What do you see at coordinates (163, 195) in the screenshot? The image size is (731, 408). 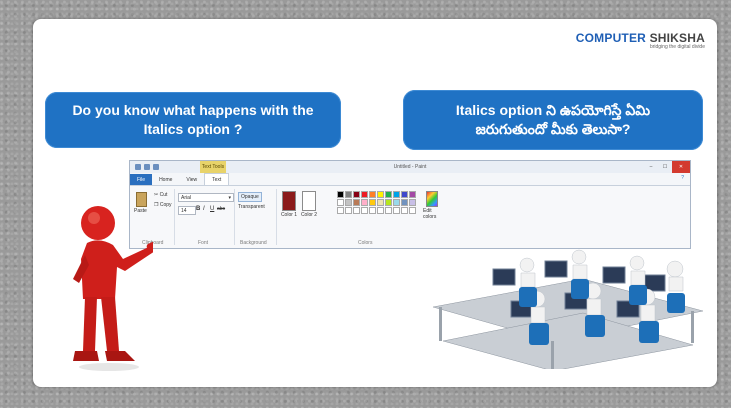 I see `cut-label: Cut` at bounding box center [163, 195].